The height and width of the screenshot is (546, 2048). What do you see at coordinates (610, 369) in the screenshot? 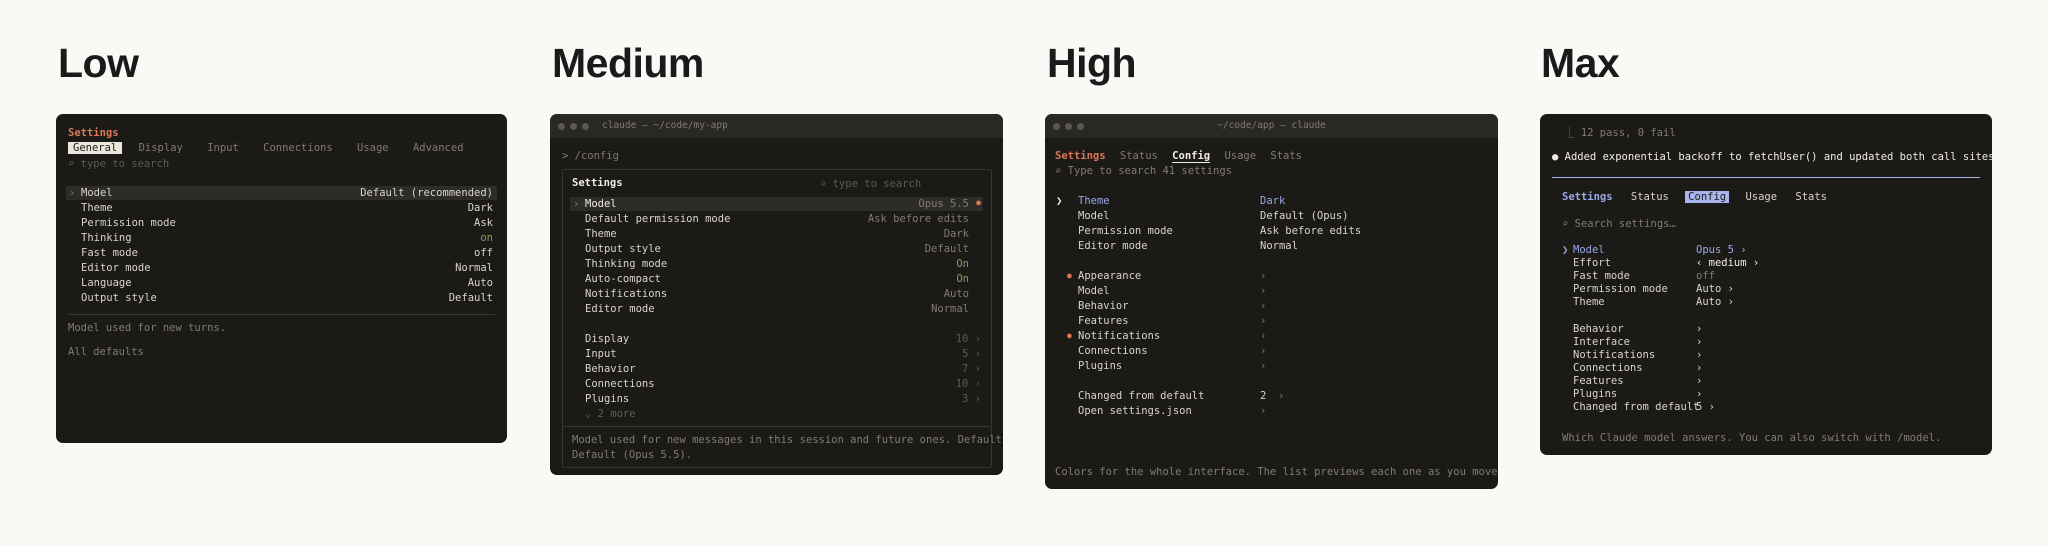
I see `medium-group-label: Behavior` at bounding box center [610, 369].